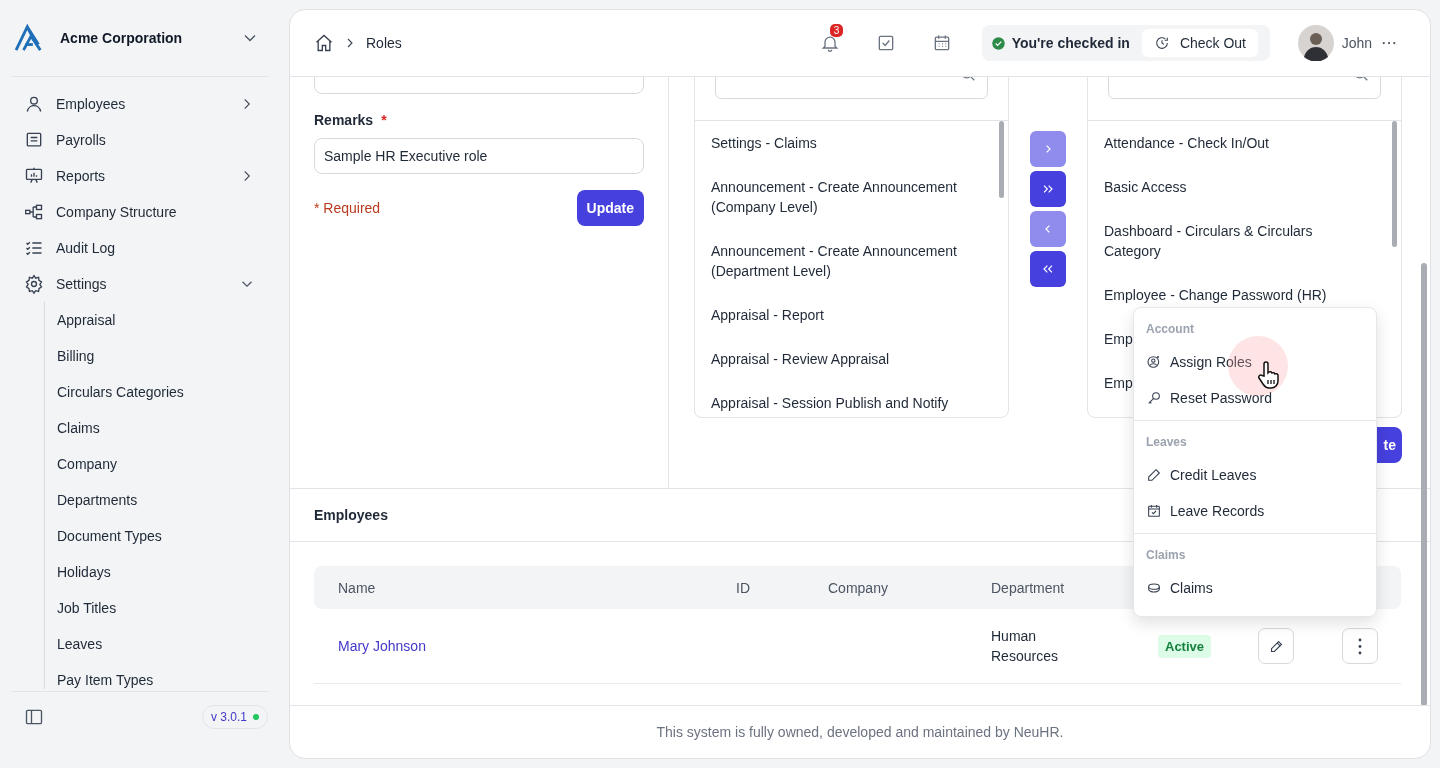 Image resolution: width=1440 pixels, height=768 pixels. I want to click on avatar, so click(1315, 43).